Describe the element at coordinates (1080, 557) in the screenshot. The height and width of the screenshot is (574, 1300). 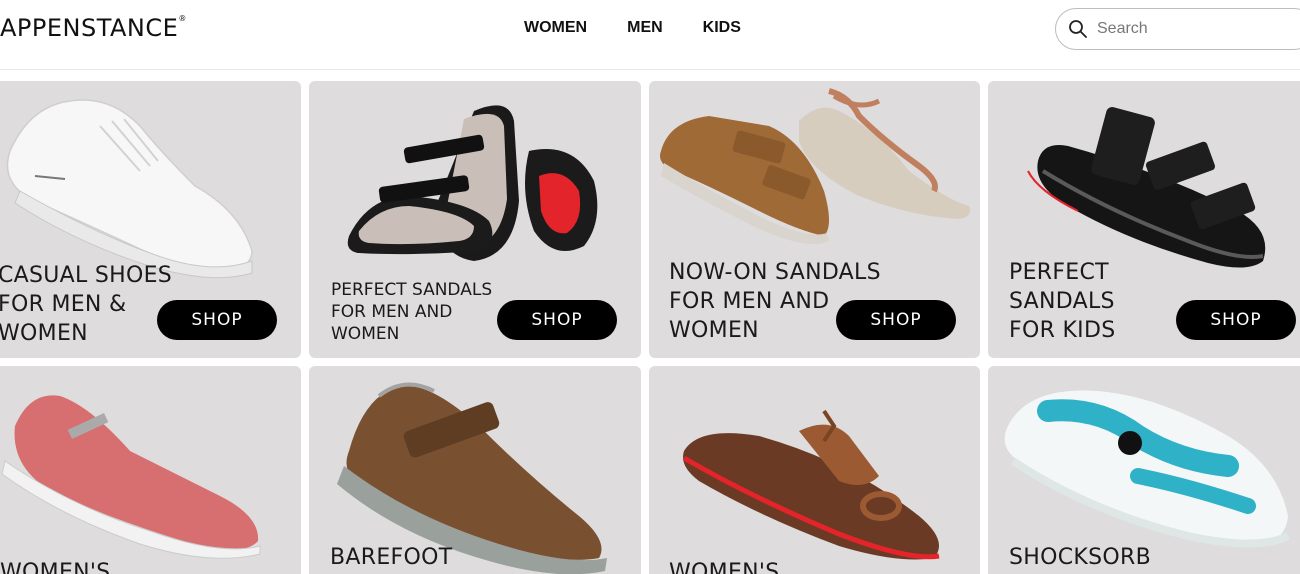
I see `card-title: SHOCKSORB` at that location.